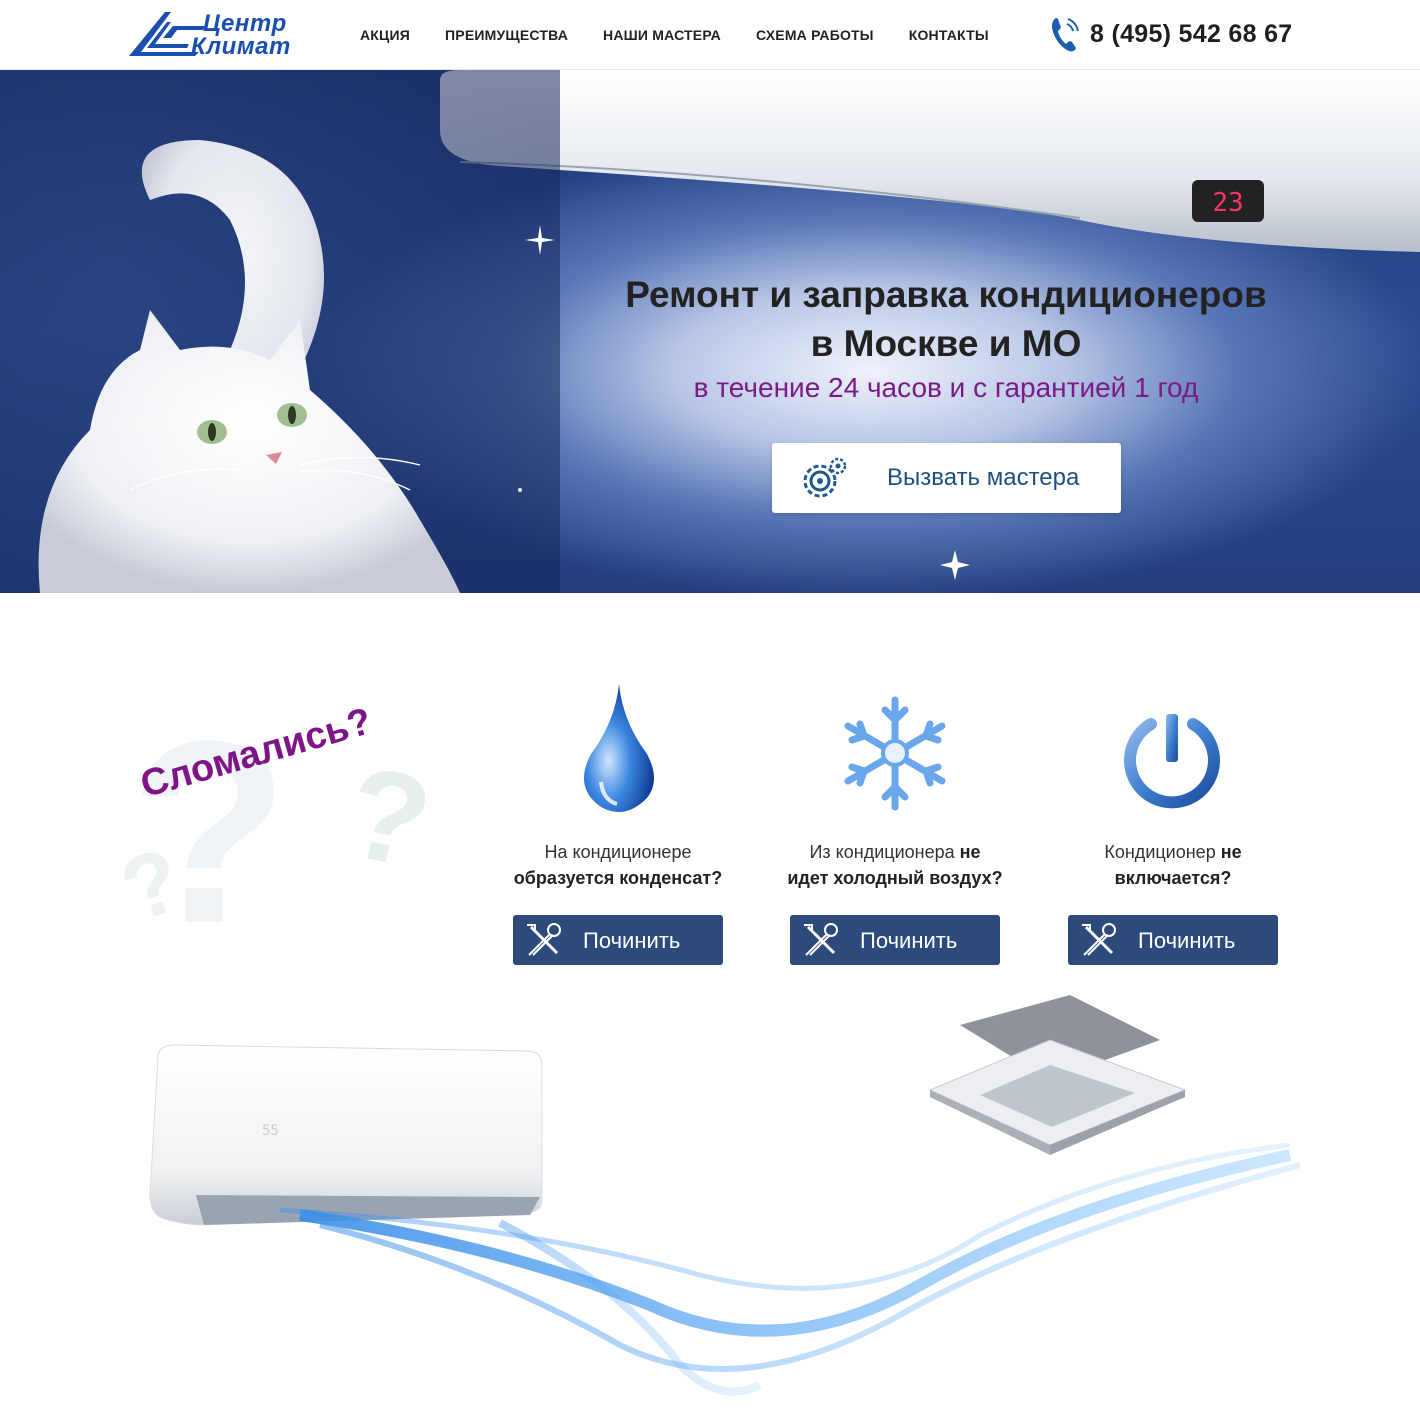 This screenshot has height=1418, width=1420. What do you see at coordinates (895, 878) in the screenshot?
I see `problem-text-bold: идет холодный воздух?` at bounding box center [895, 878].